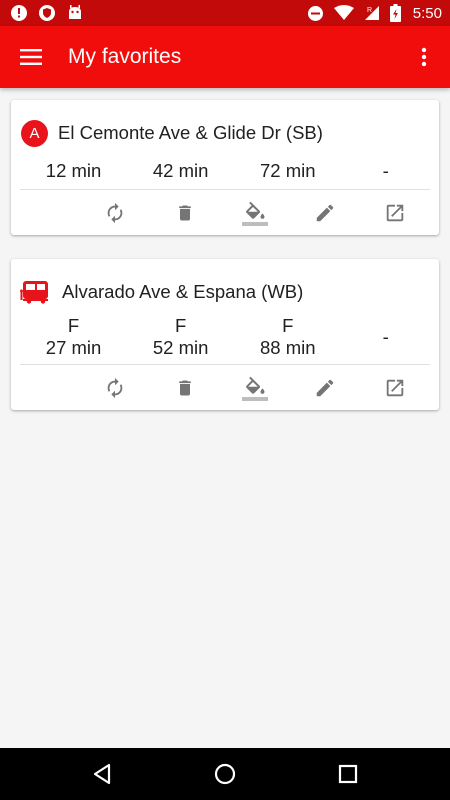 The width and height of the screenshot is (450, 800). What do you see at coordinates (75, 13) in the screenshot?
I see `android-icon` at bounding box center [75, 13].